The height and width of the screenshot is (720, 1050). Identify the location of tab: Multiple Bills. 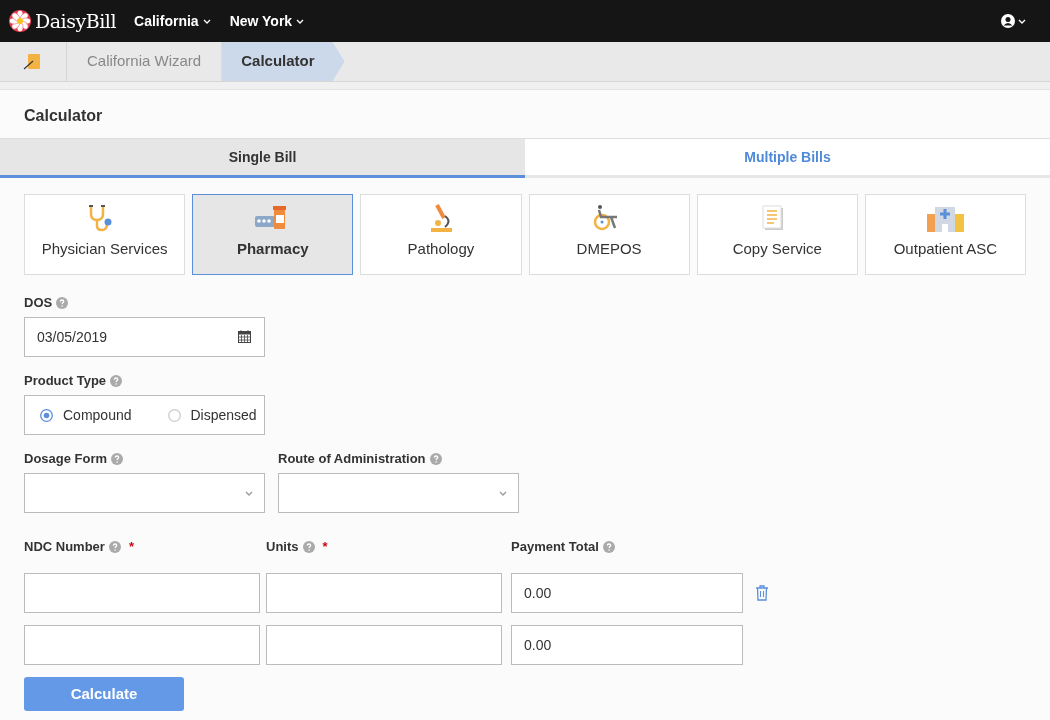
(787, 158).